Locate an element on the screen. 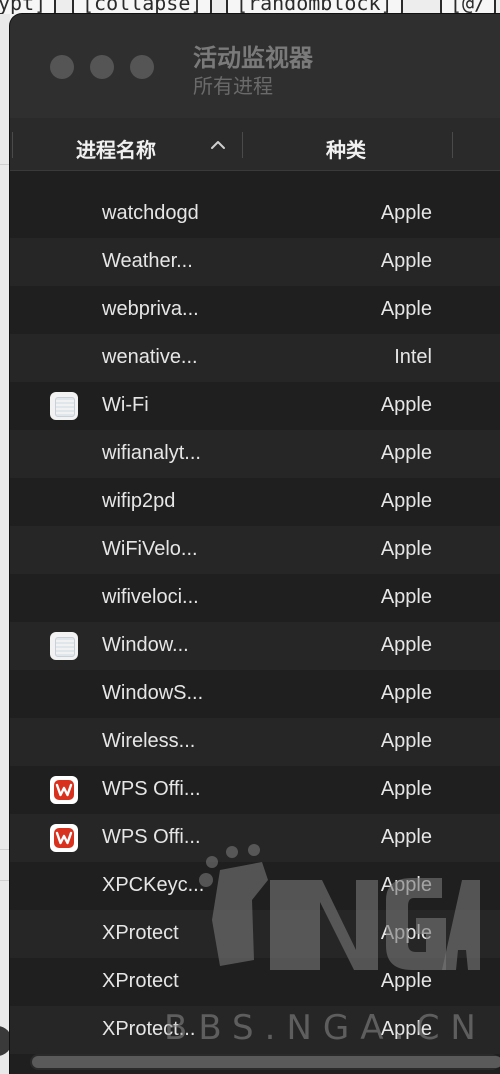 The width and height of the screenshot is (500, 1074). process-row: XPCKeyc... Apple is located at coordinates (255, 886).